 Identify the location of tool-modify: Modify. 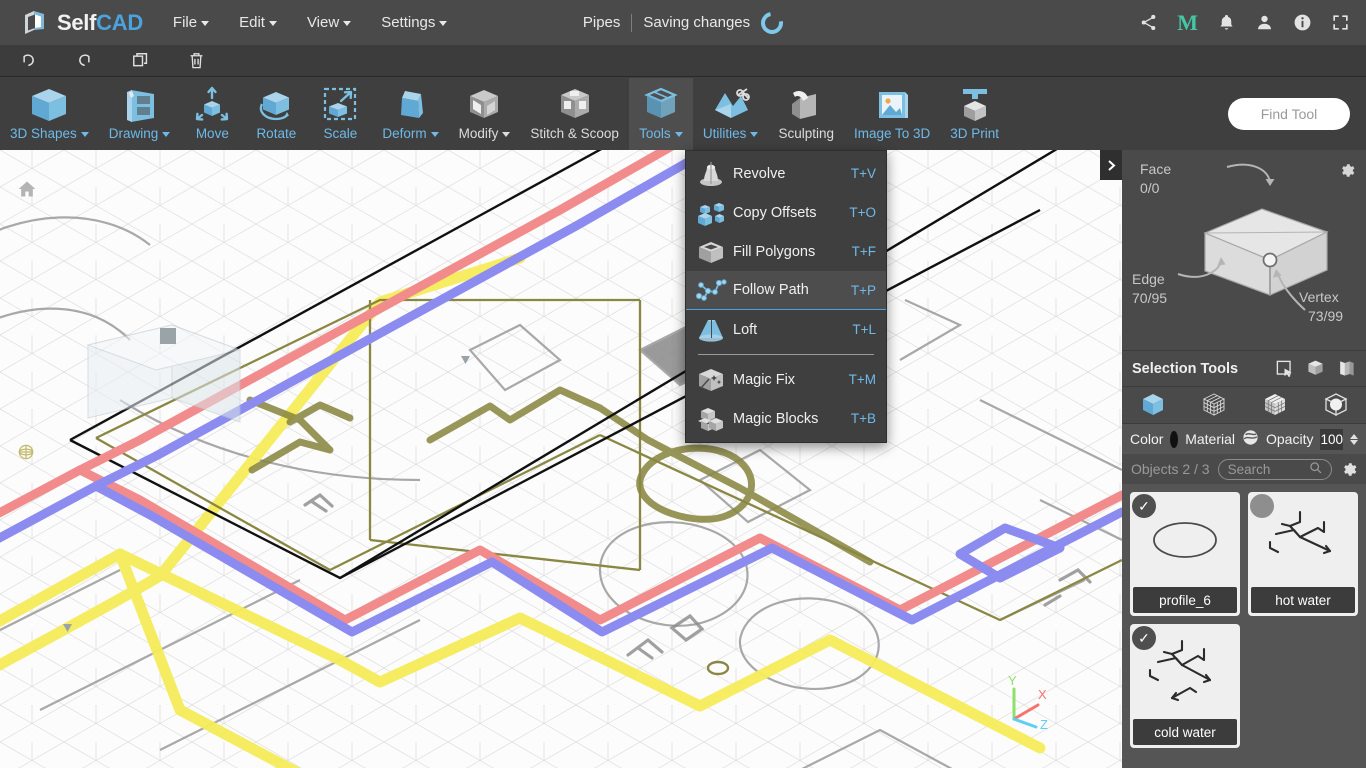
(485, 114).